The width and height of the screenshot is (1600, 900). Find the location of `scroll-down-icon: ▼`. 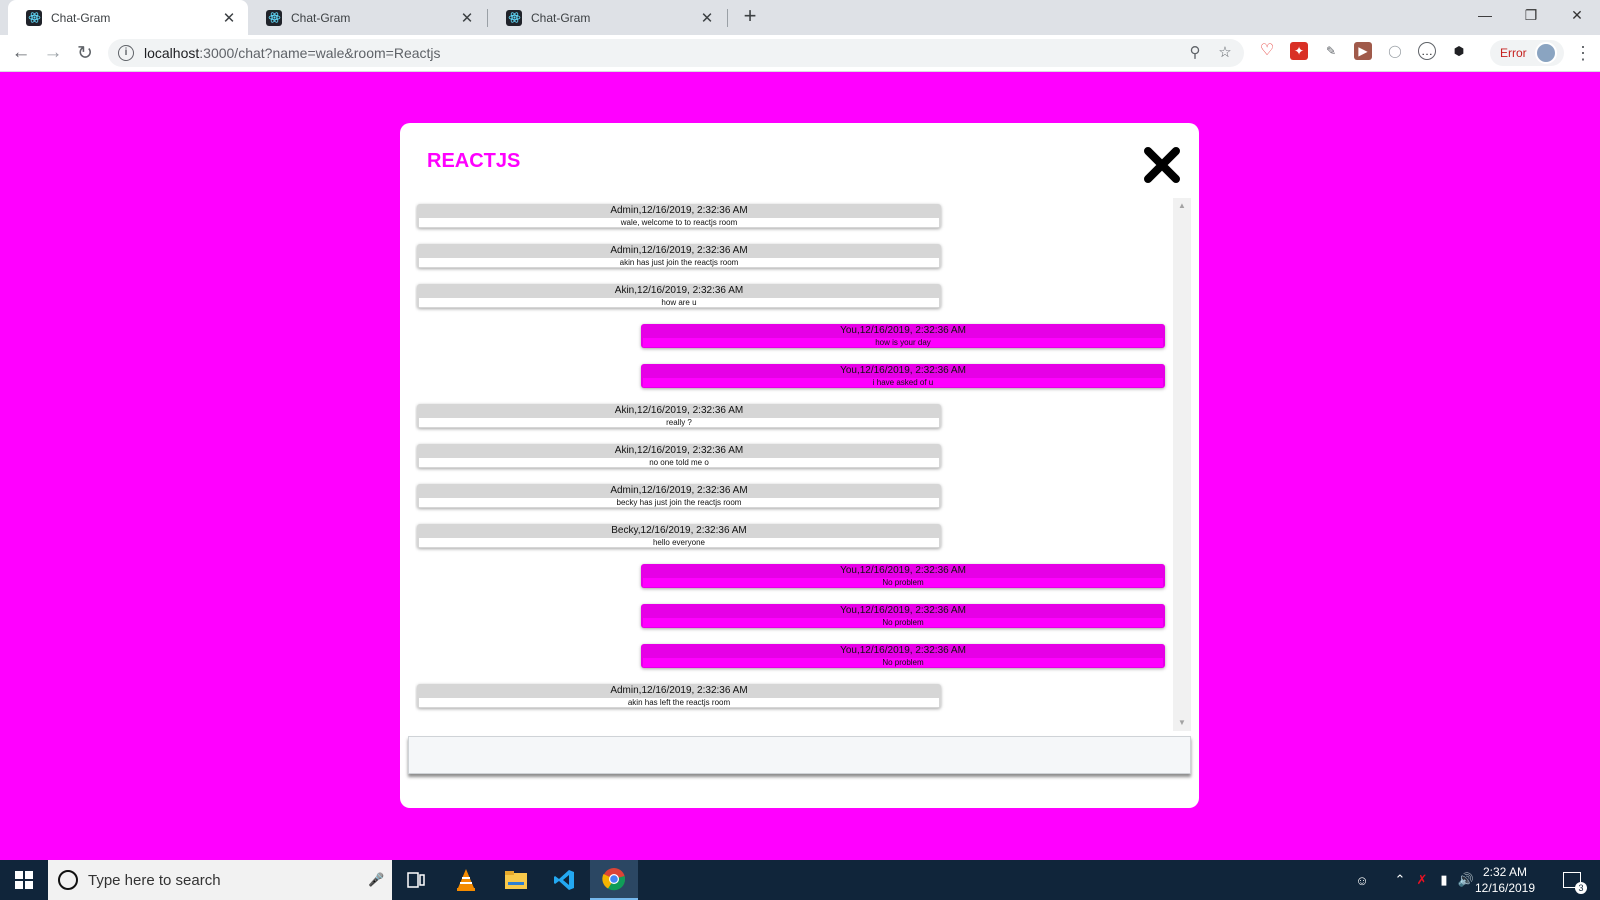

scroll-down-icon: ▼ is located at coordinates (1182, 723).